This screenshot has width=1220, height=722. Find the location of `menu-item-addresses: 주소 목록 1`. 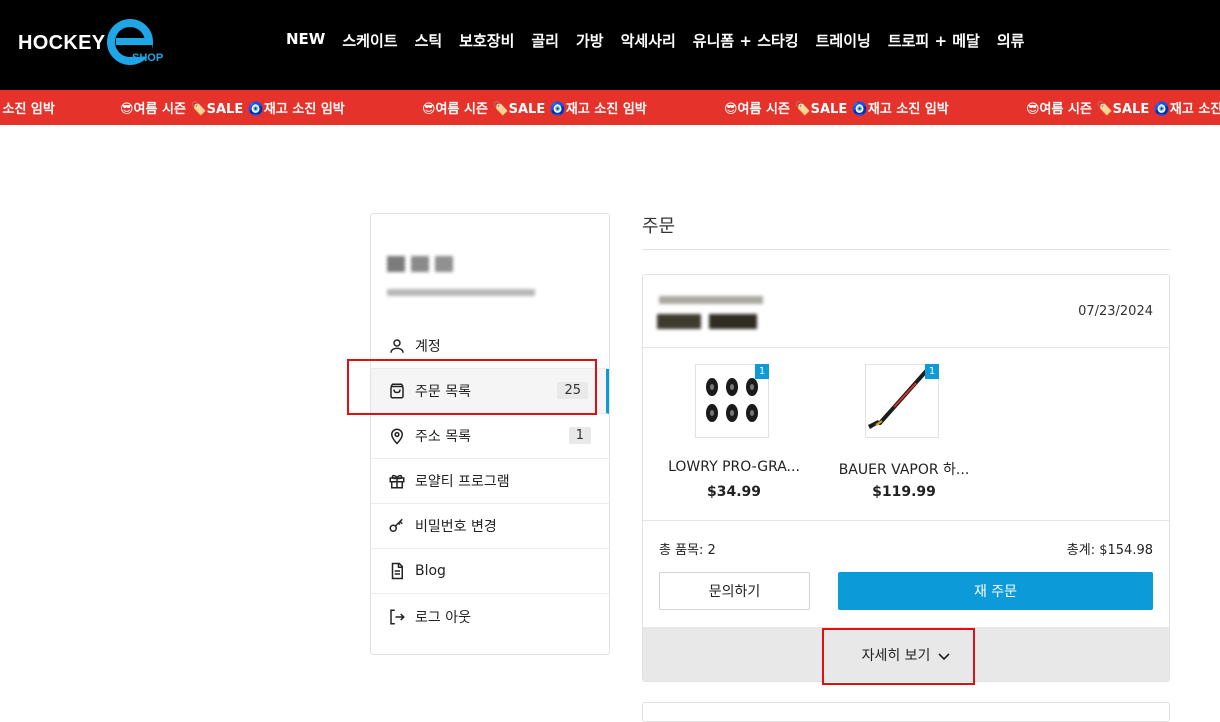

menu-item-addresses: 주소 목록 1 is located at coordinates (490, 436).